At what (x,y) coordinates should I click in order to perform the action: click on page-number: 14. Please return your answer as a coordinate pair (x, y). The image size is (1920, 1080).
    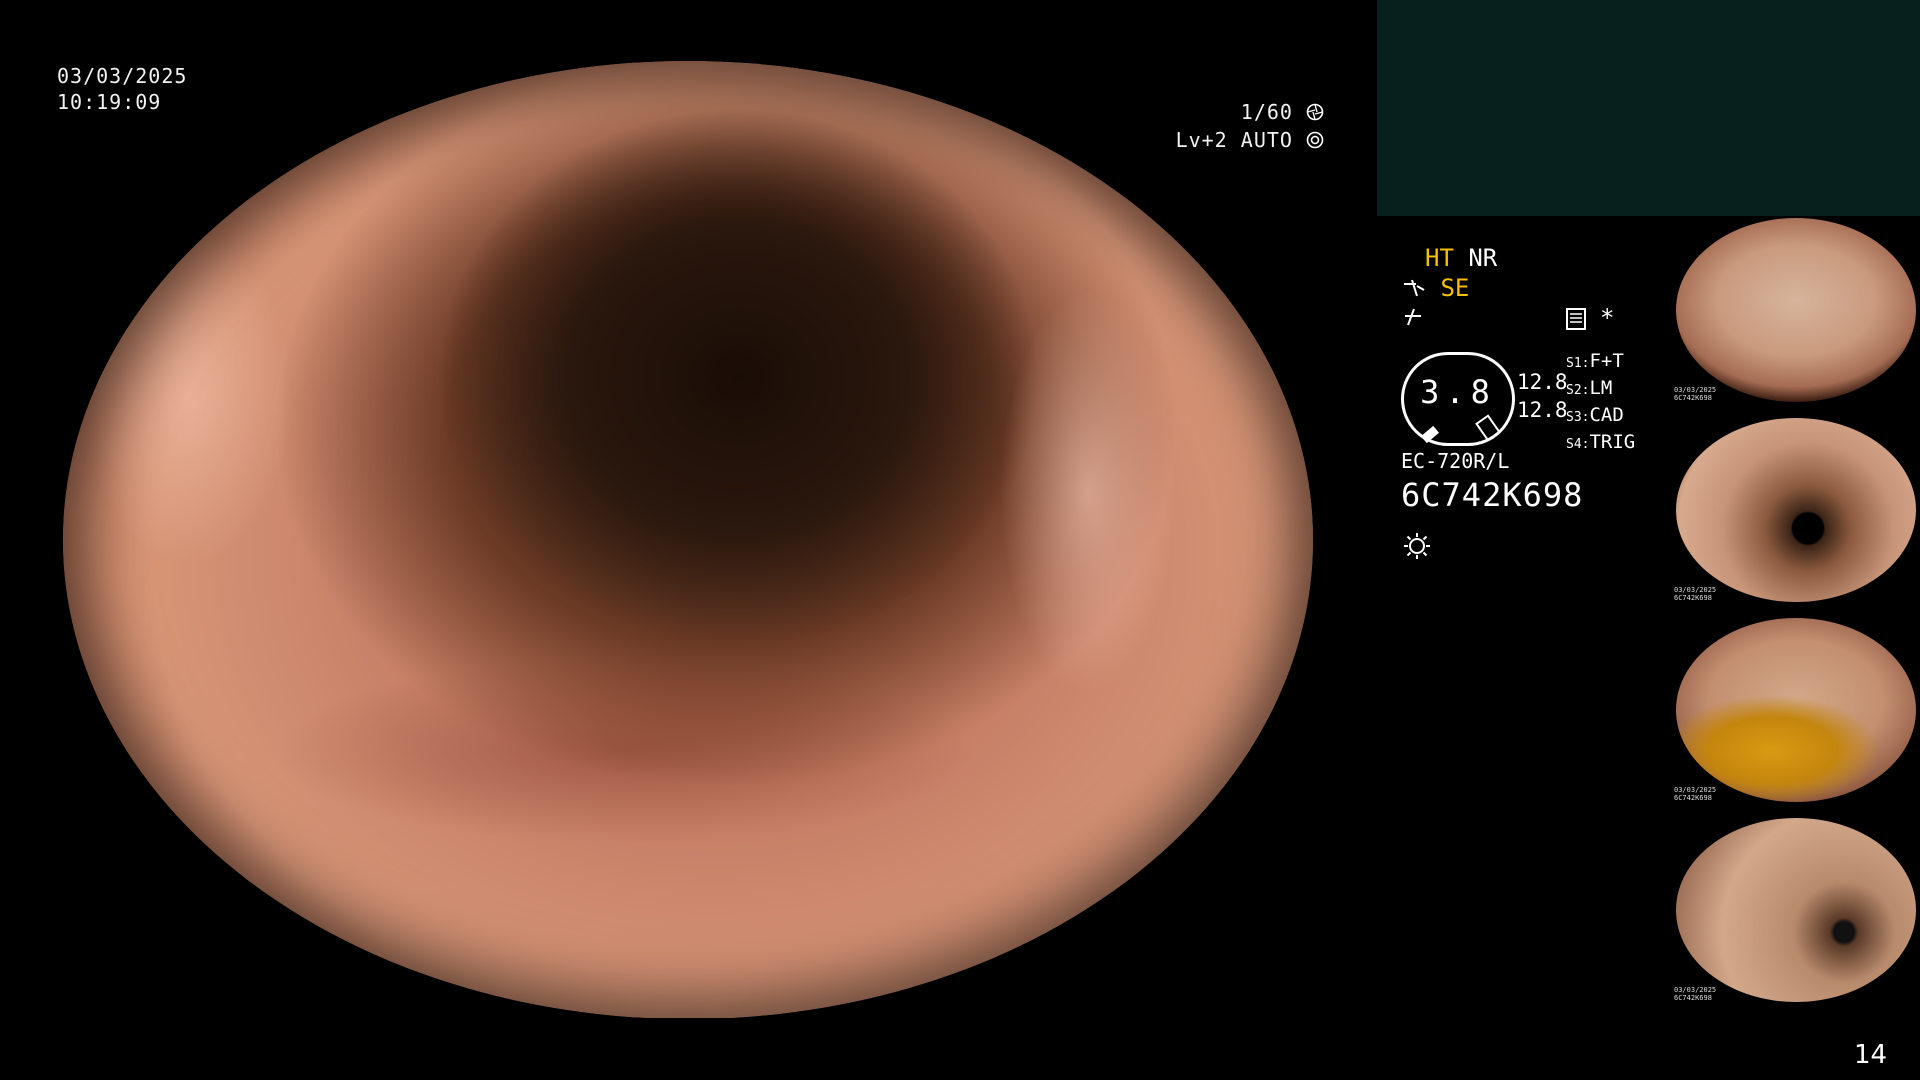
    Looking at the image, I should click on (1871, 1055).